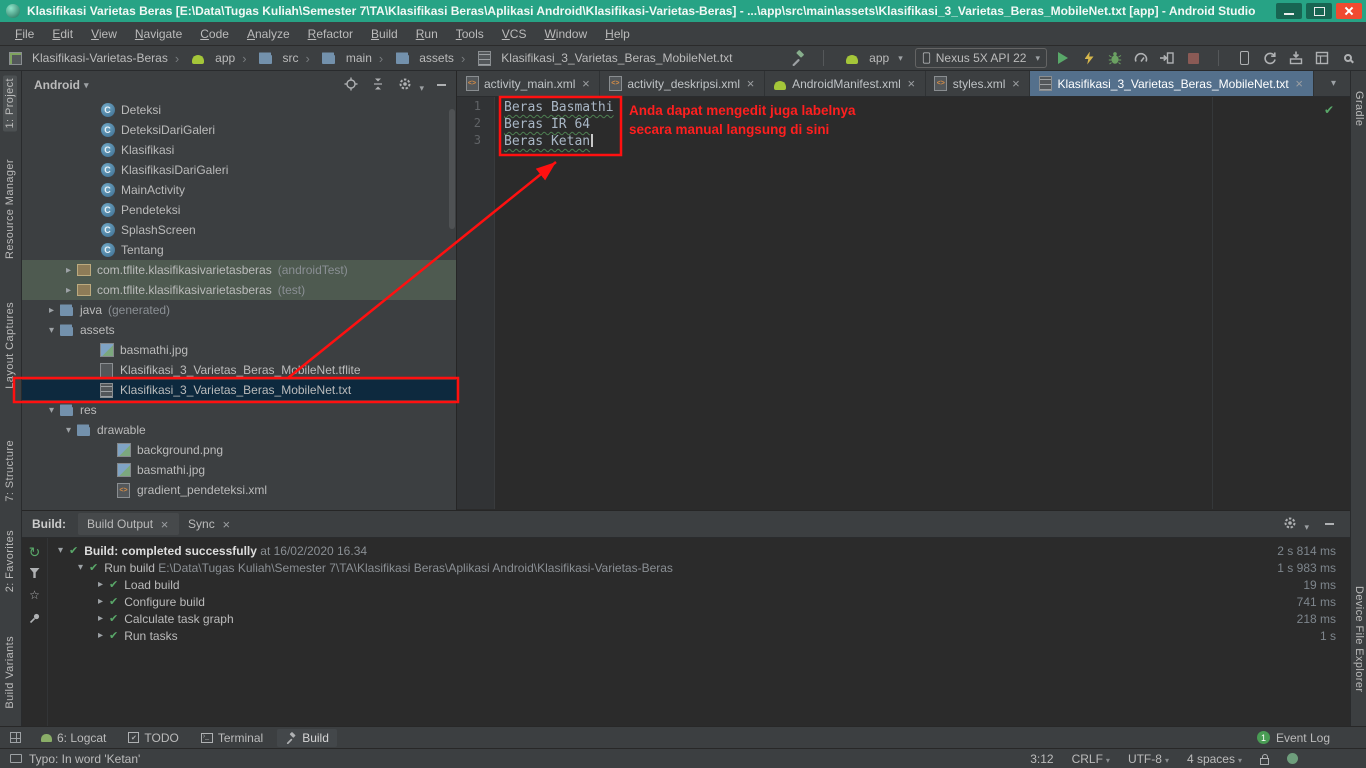 The width and height of the screenshot is (1366, 768). Describe the element at coordinates (683, 83) in the screenshot. I see `tab-activity-deskripsi-xml: activity_deskripsi.xml` at that location.